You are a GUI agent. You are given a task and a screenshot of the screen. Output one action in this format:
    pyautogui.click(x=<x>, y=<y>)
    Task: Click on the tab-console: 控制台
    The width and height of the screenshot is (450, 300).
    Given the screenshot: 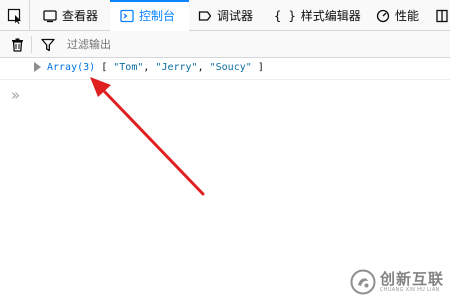 What is the action you would take?
    pyautogui.click(x=149, y=15)
    